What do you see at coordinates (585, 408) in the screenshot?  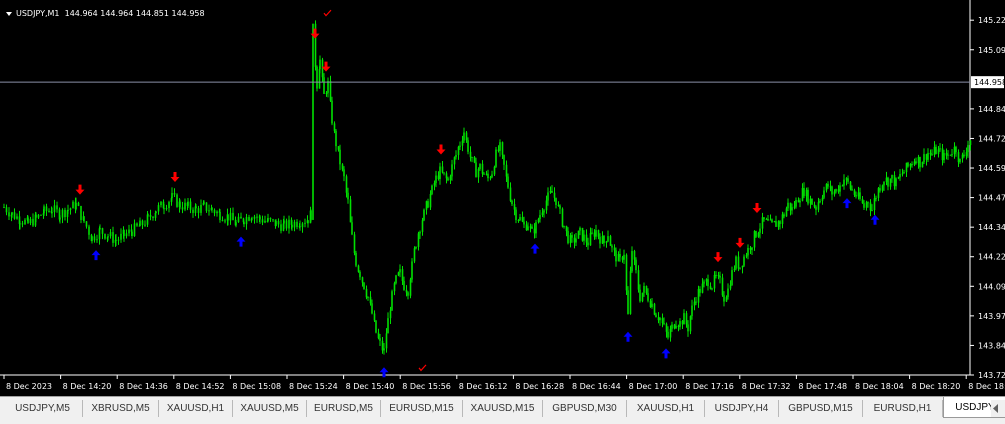 I see `chart-tab: GBPUSD,M30` at bounding box center [585, 408].